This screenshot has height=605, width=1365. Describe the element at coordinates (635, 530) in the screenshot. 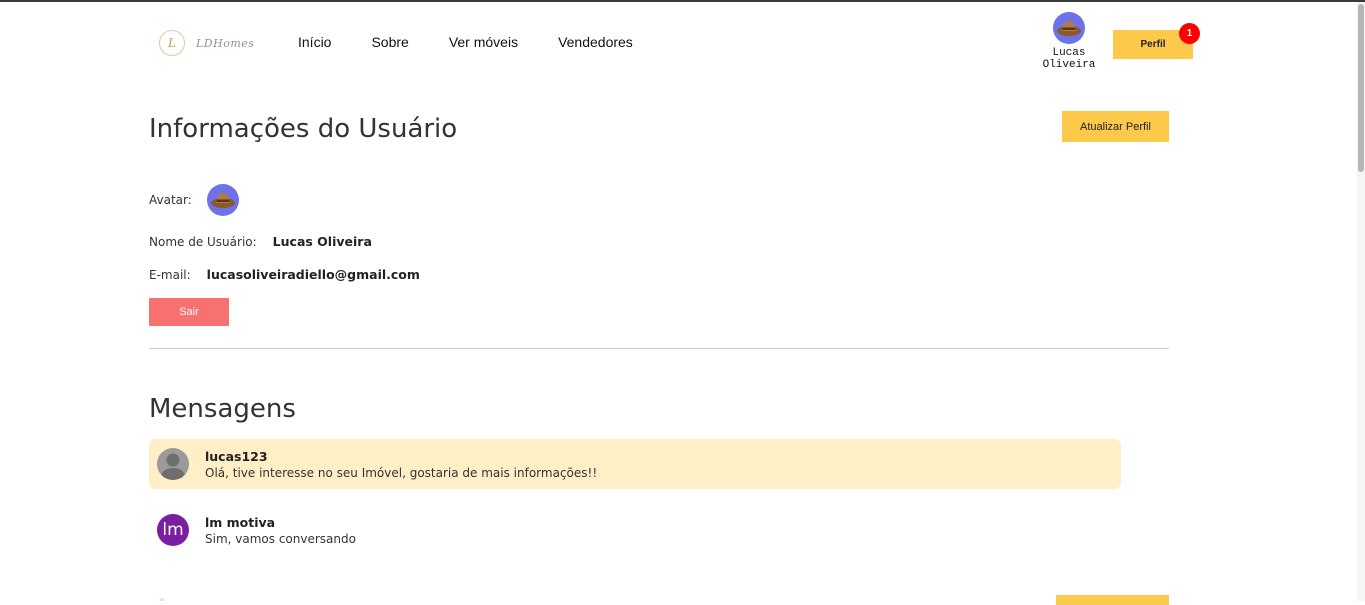

I see `message-item: lm lm motiva Sim, vamos conversando` at that location.